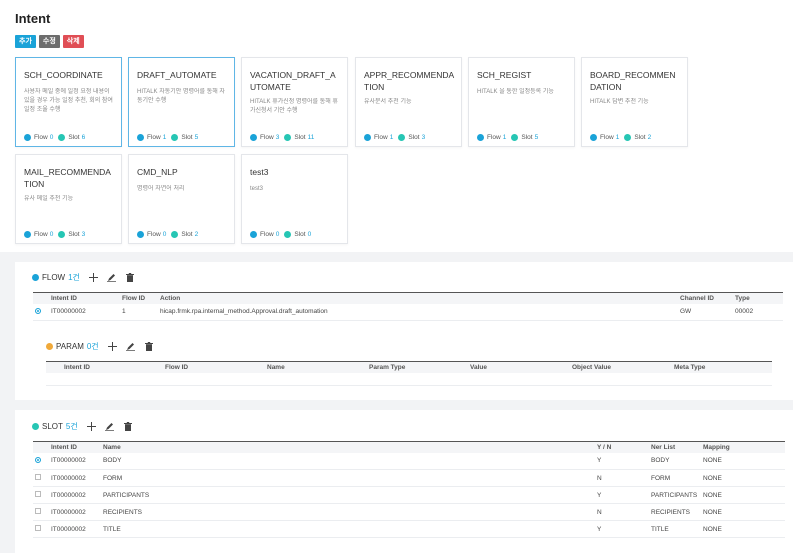  Describe the element at coordinates (409, 81) in the screenshot. I see `card-title: APPR_RECOMMENDATION` at that location.